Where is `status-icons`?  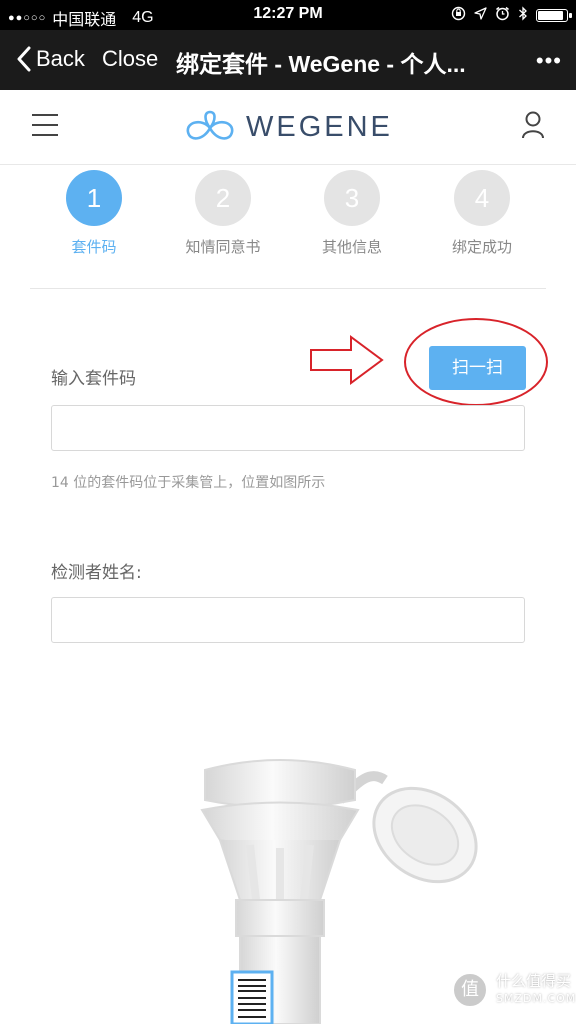 status-icons is located at coordinates (511, 15).